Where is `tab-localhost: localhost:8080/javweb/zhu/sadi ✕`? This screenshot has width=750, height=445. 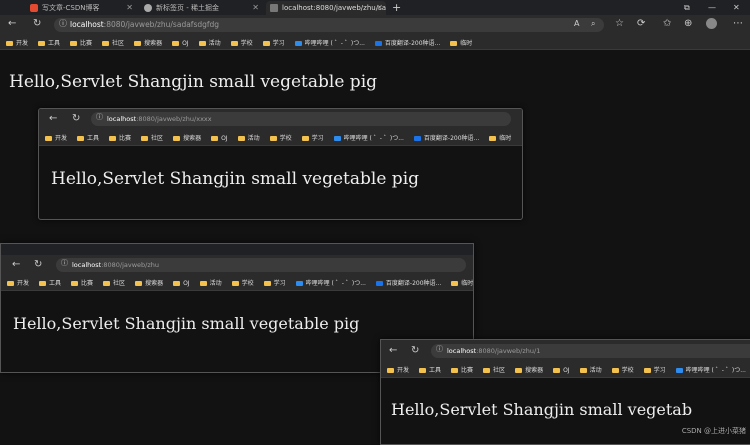 tab-localhost: localhost:8080/javweb/zhu/sadi ✕ is located at coordinates (326, 8).